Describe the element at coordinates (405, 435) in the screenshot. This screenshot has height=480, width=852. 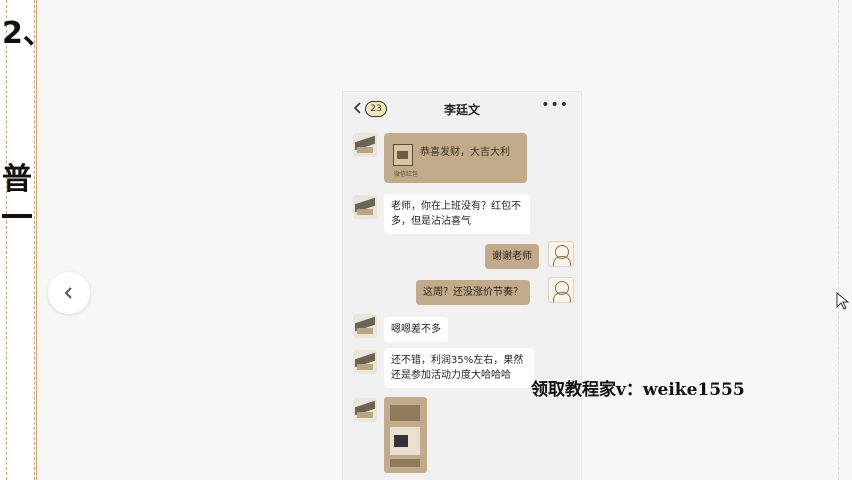
I see `image-message` at that location.